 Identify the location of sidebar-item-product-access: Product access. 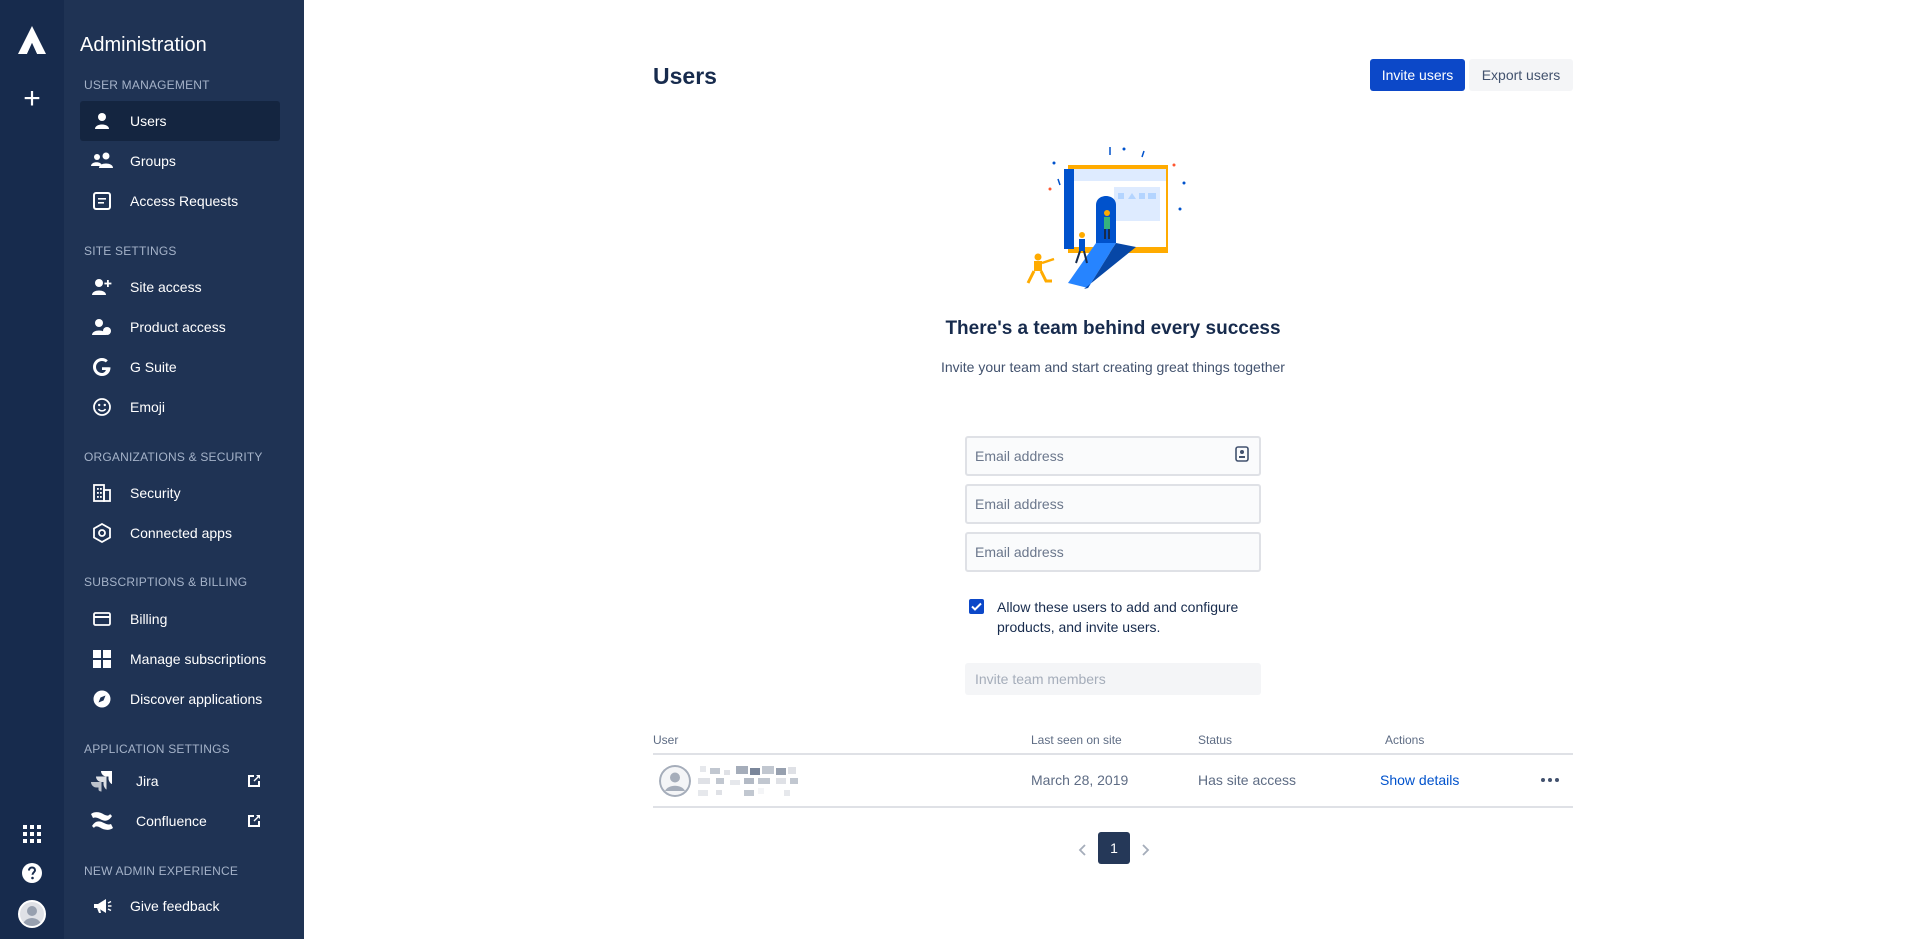
(180, 327).